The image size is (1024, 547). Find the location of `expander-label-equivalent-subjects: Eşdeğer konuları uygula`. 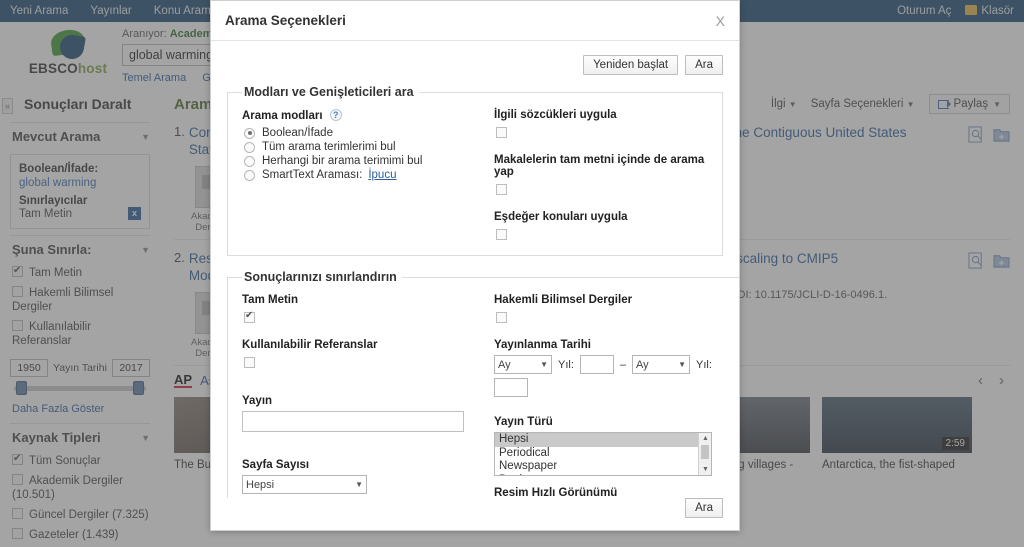

expander-label-equivalent-subjects: Eşdeğer konuları uygula is located at coordinates (561, 217).